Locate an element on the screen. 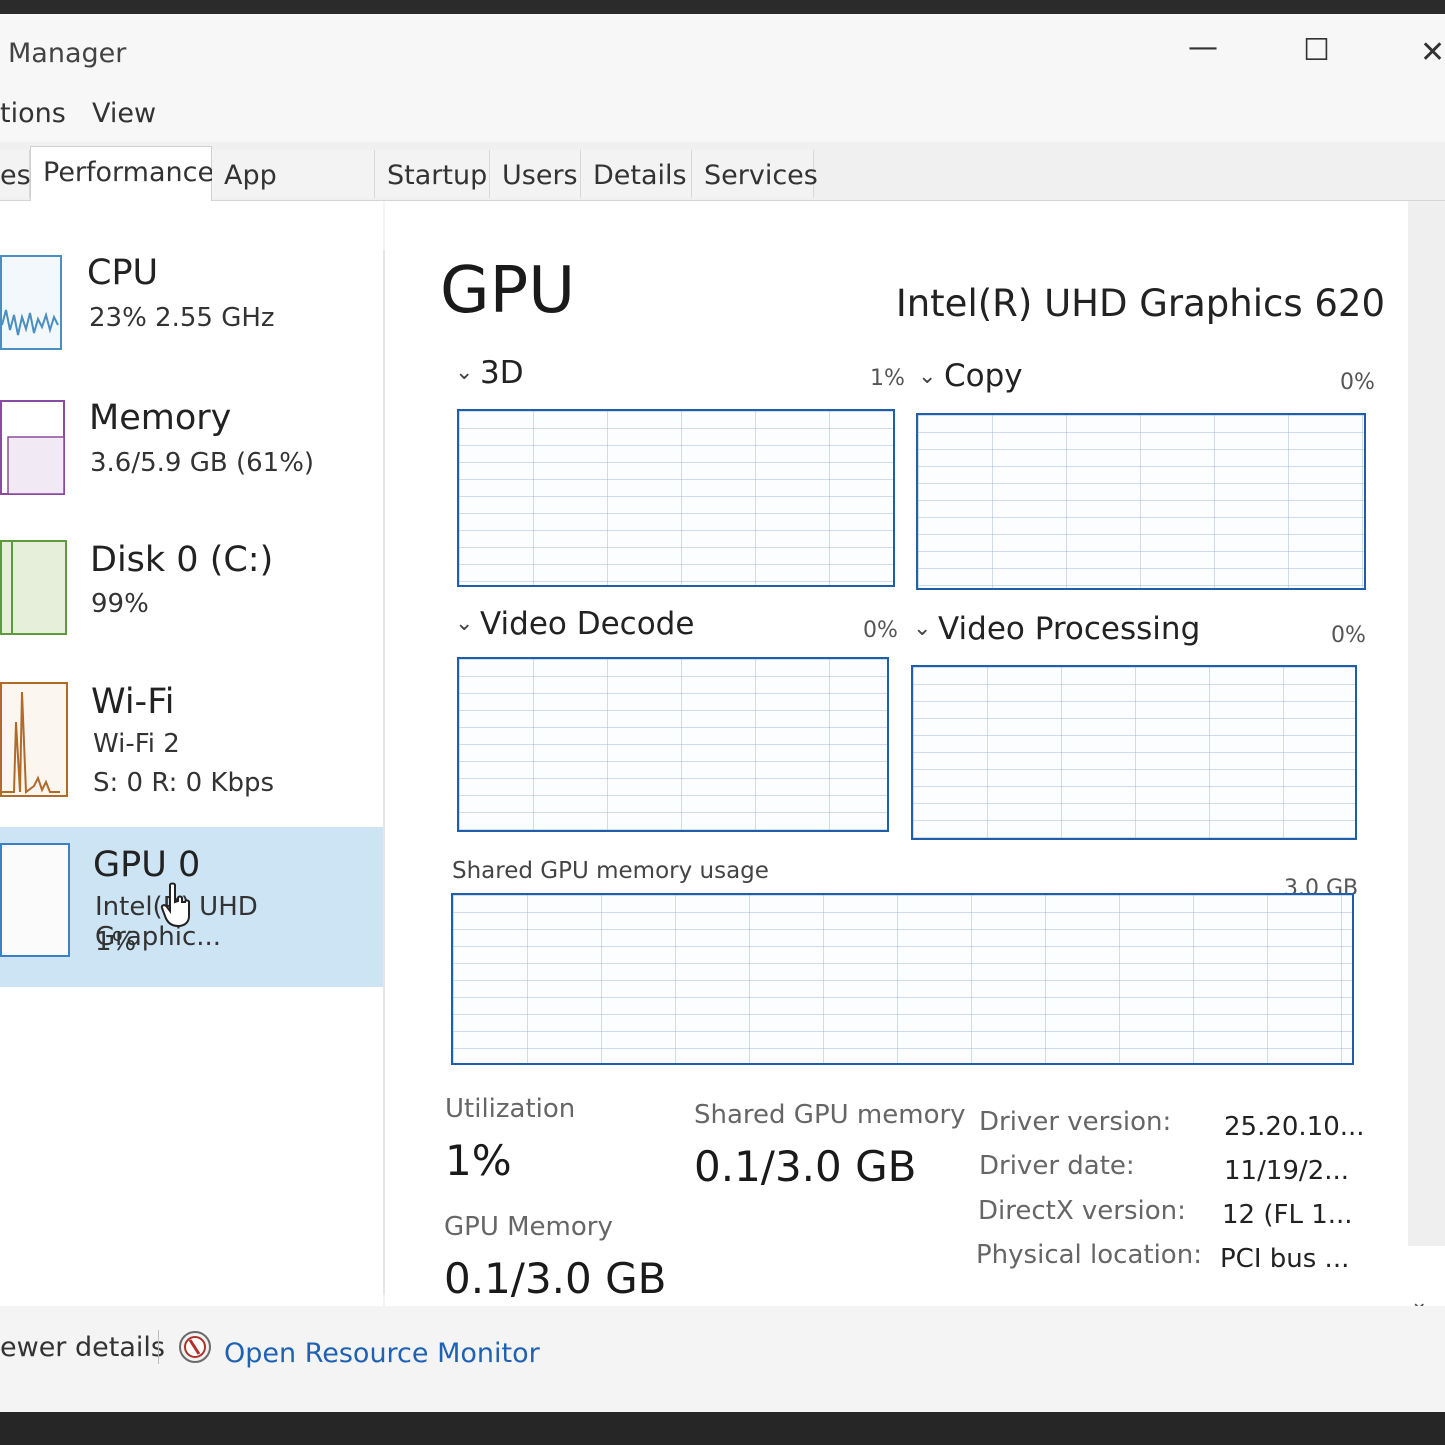 This screenshot has height=1445, width=1445. screen-bezel is located at coordinates (722, 1428).